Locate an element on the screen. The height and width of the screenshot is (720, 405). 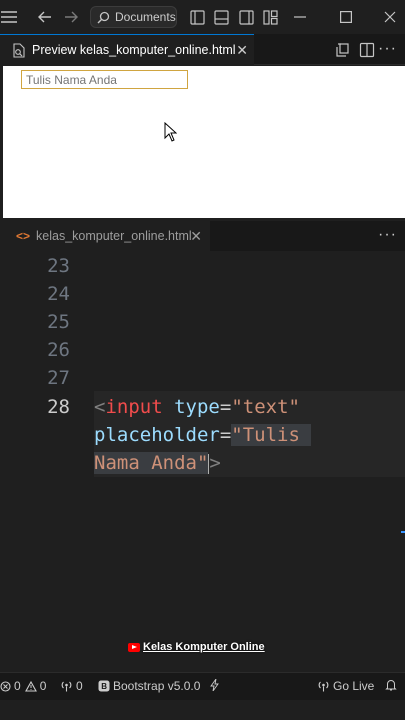
lightning-status is located at coordinates (216, 685).